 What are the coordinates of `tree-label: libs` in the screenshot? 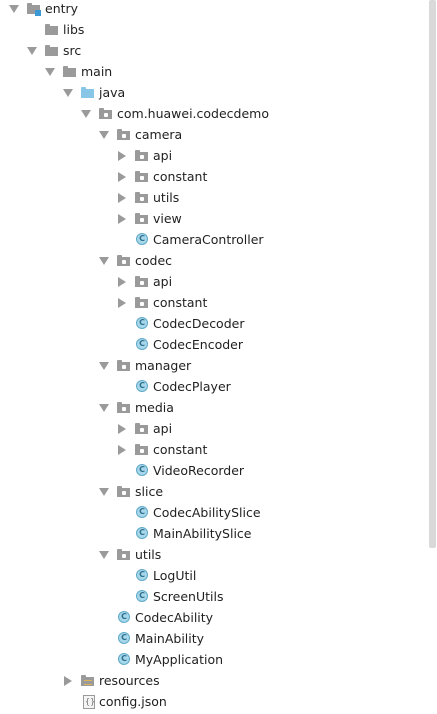 It's located at (74, 29).